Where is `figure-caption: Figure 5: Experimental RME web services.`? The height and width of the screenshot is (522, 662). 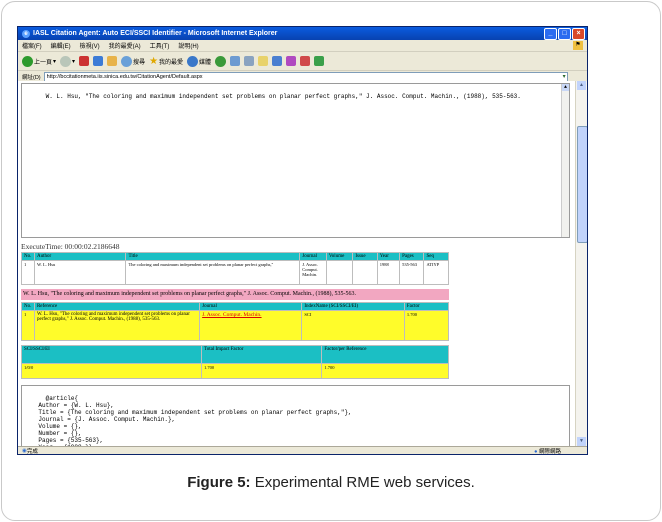
figure-caption: Figure 5: Experimental RME web services. is located at coordinates (331, 482).